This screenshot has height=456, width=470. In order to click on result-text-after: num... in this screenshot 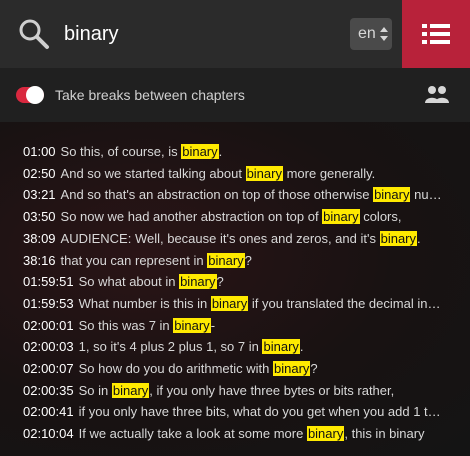, I will do `click(428, 195)`.